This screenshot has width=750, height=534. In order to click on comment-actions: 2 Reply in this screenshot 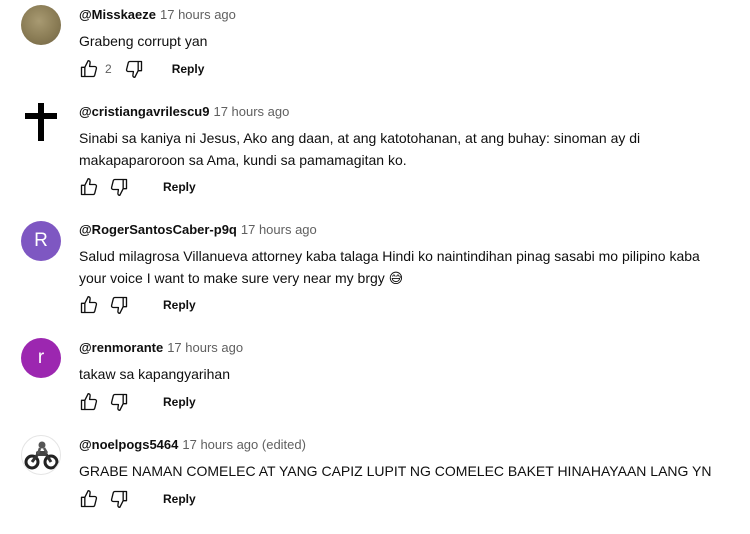, I will do `click(141, 69)`.